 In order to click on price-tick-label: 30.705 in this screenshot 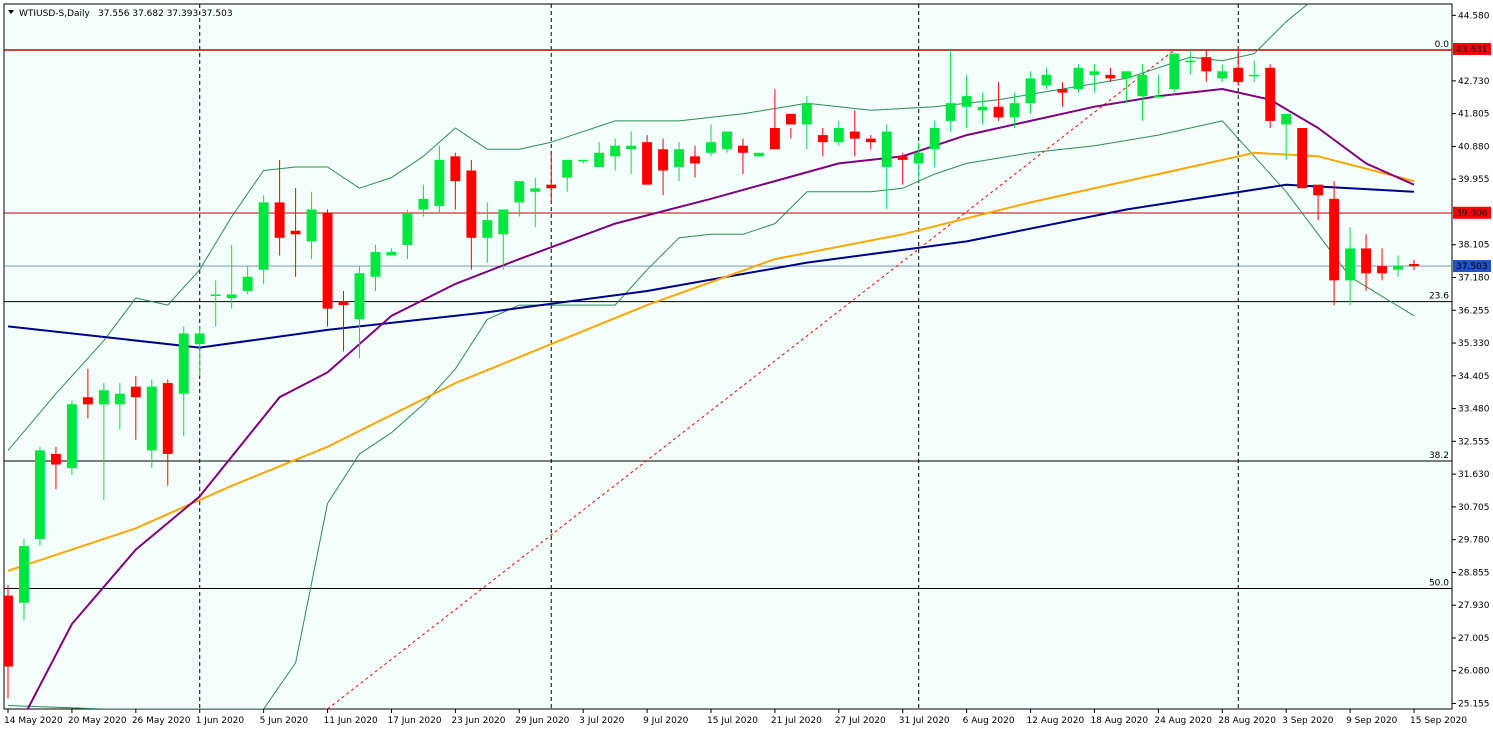, I will do `click(1474, 508)`.